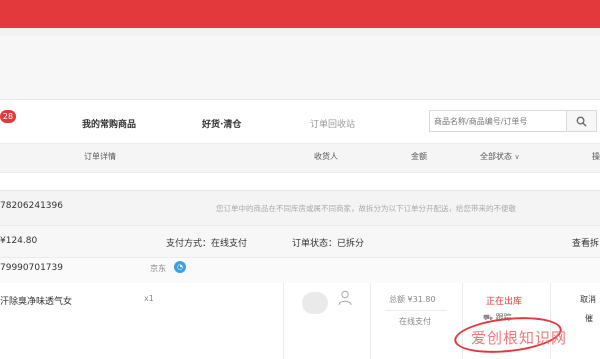 The image size is (600, 359). Describe the element at coordinates (315, 303) in the screenshot. I see `receiver-avatar` at that location.